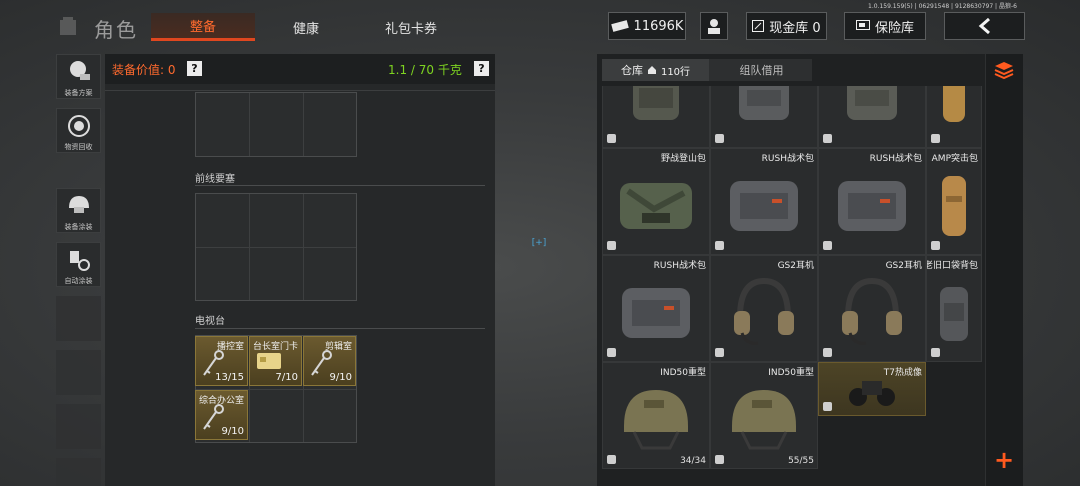  Describe the element at coordinates (116, 30) in the screenshot. I see `page-title: 角色` at that location.